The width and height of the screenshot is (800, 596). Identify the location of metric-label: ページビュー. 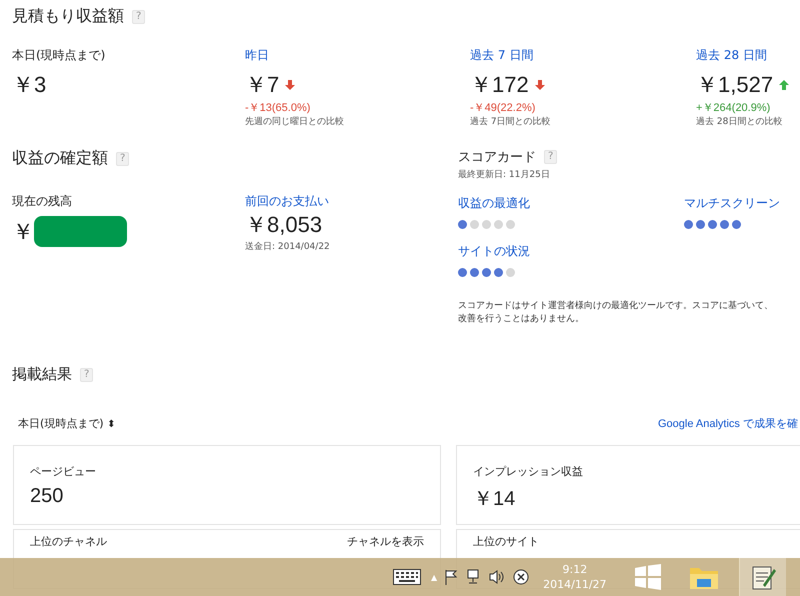
(63, 471).